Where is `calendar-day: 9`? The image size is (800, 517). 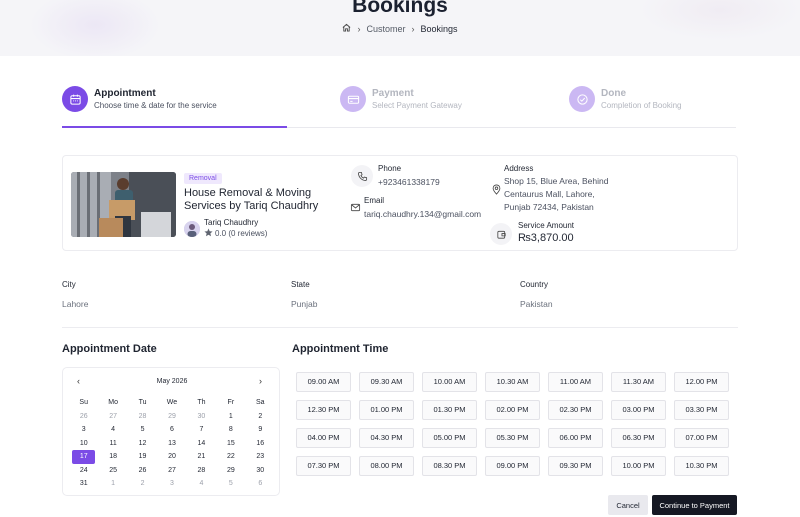 calendar-day: 9 is located at coordinates (260, 430).